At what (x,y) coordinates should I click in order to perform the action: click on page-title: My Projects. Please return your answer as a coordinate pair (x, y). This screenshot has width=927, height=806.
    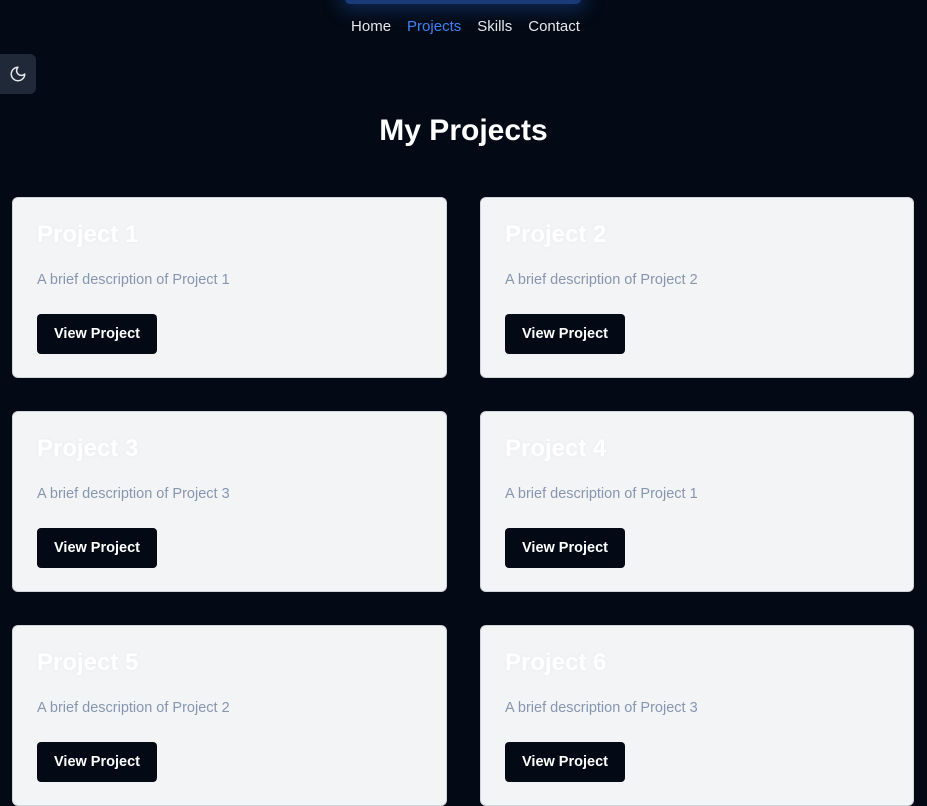
    Looking at the image, I should click on (463, 130).